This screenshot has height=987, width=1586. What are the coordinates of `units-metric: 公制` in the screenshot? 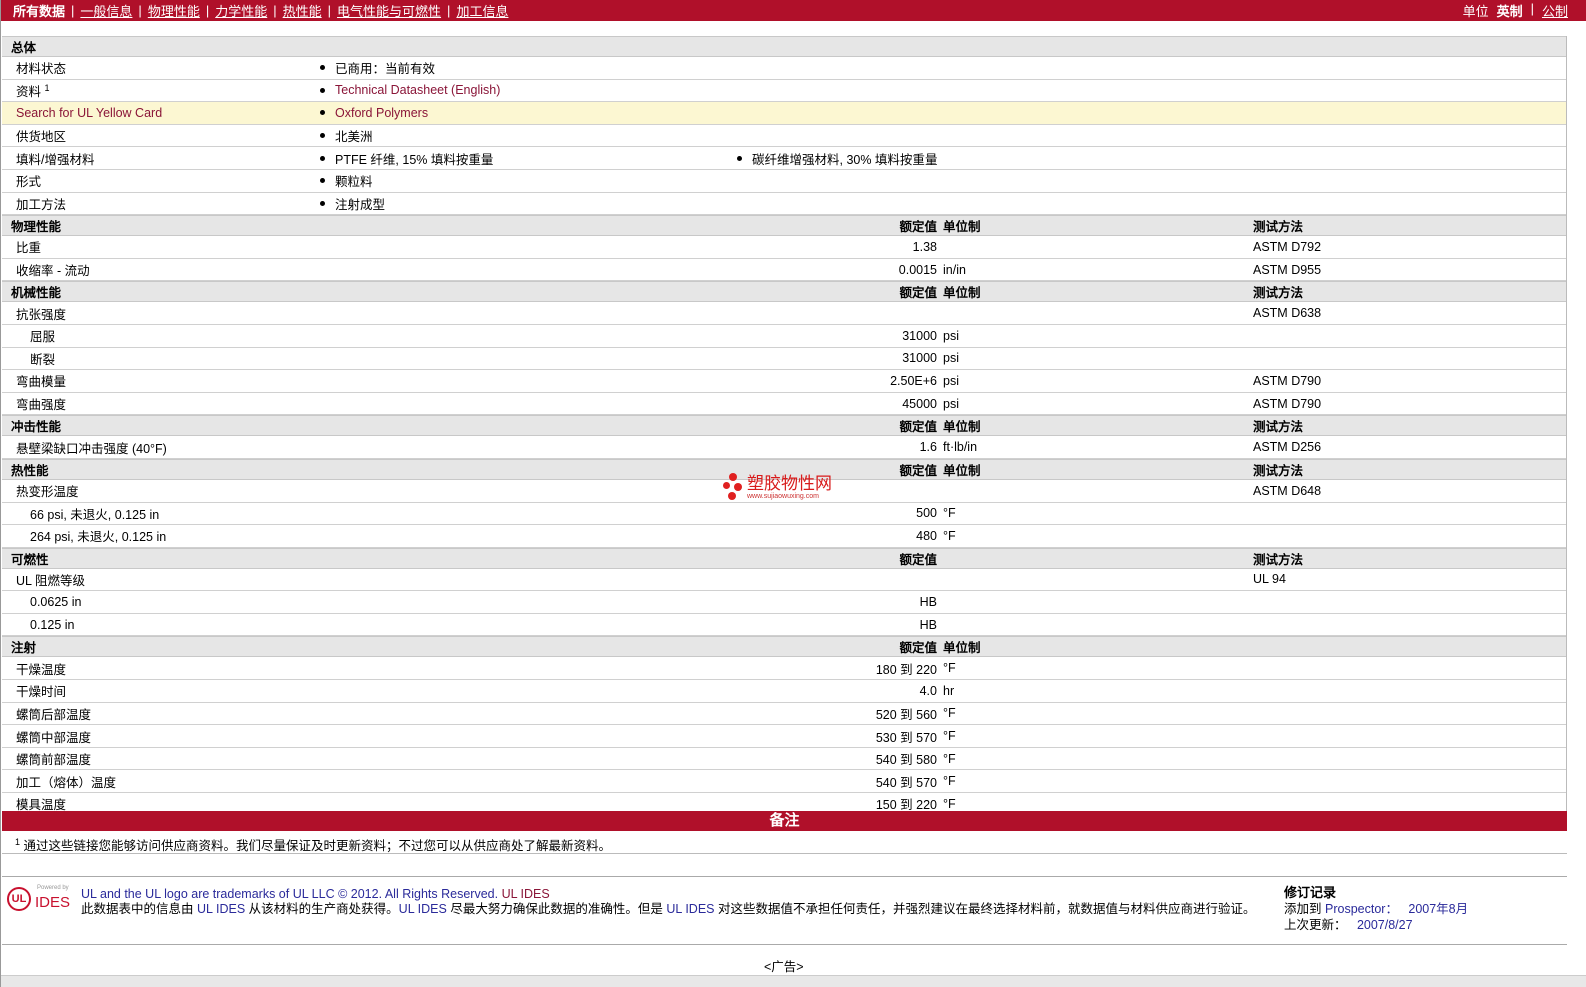 It's located at (1555, 10).